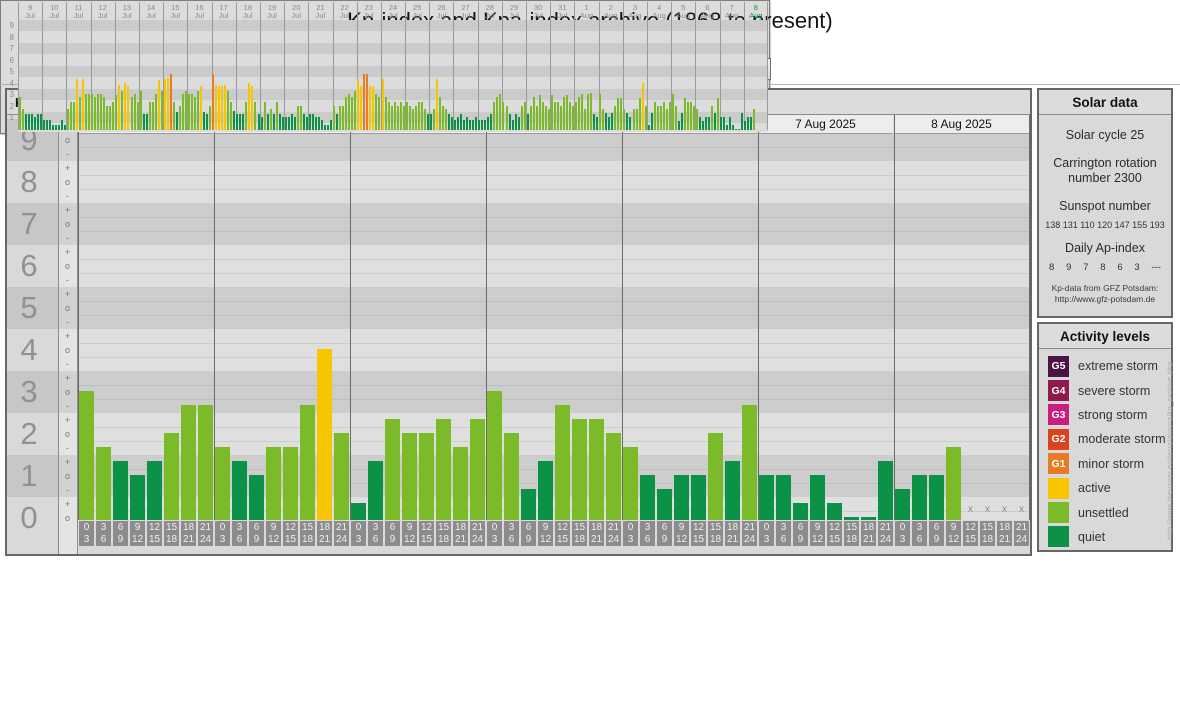  What do you see at coordinates (767, 66) in the screenshot?
I see `mini-right-border` at bounding box center [767, 66].